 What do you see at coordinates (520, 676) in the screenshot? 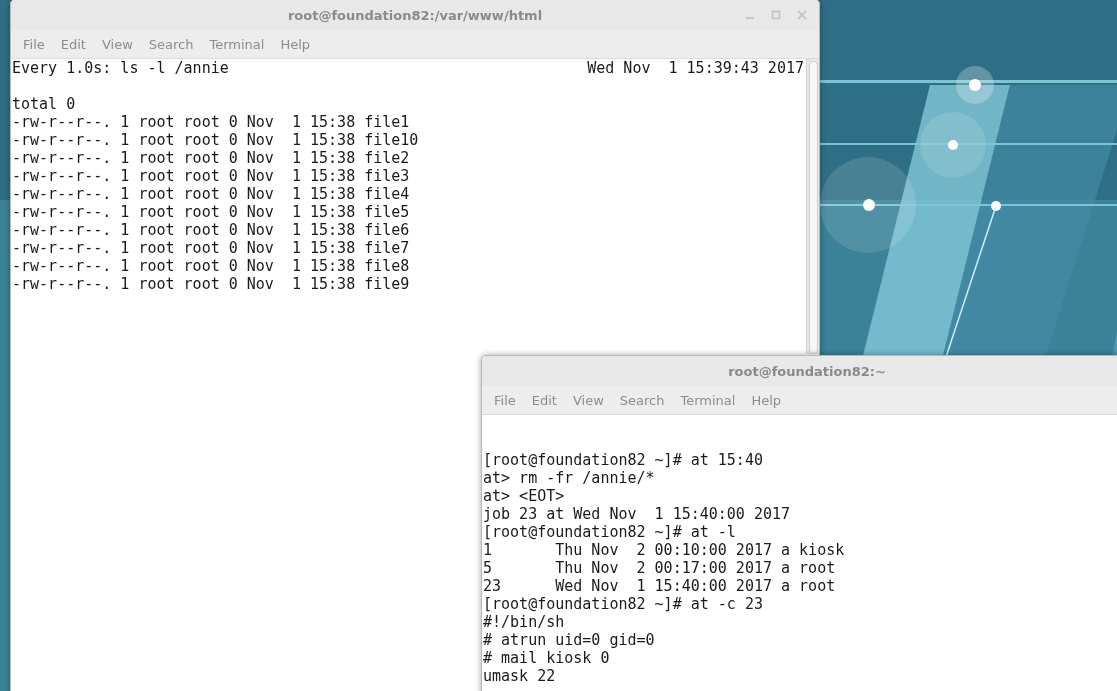
I see `terminal-line: umask 22` at bounding box center [520, 676].